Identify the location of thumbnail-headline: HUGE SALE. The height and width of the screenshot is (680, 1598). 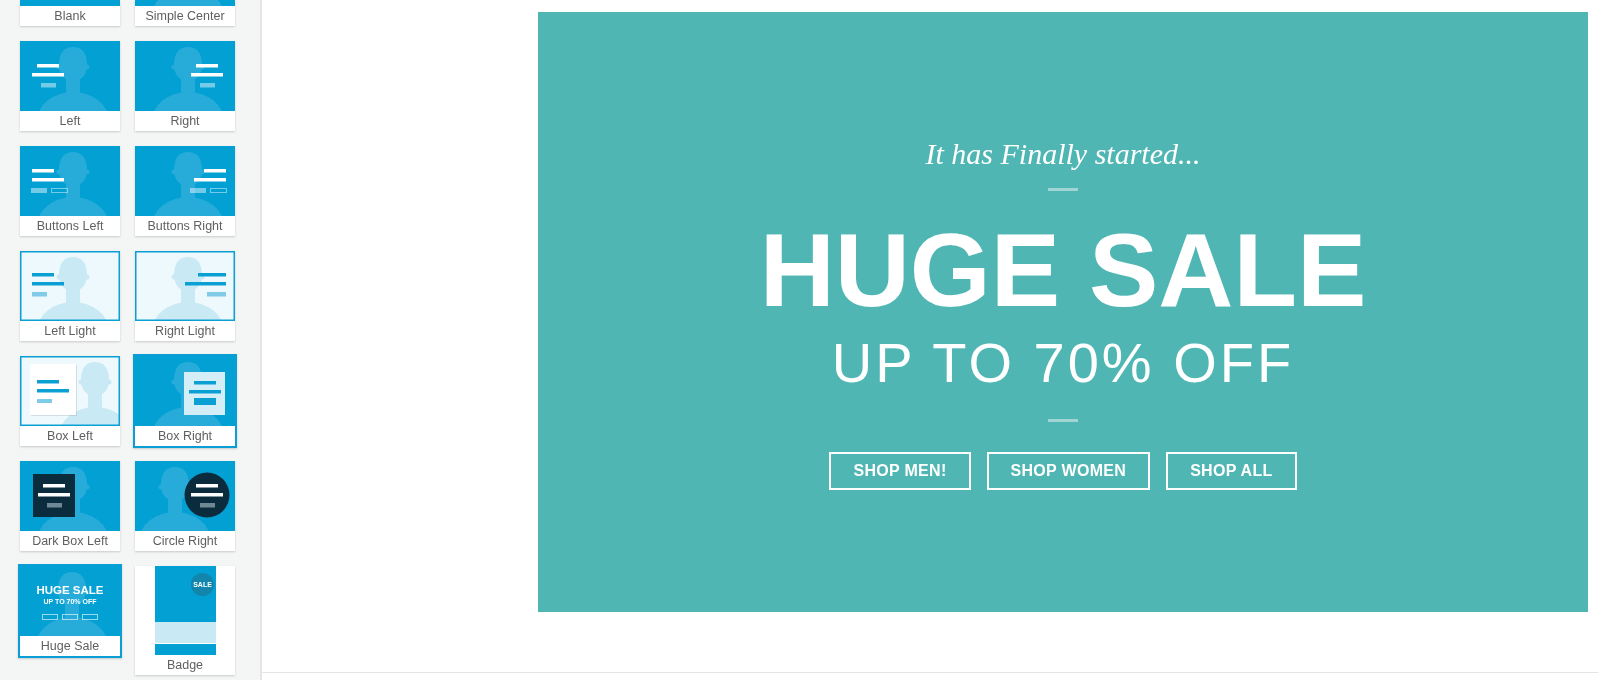
(70, 590).